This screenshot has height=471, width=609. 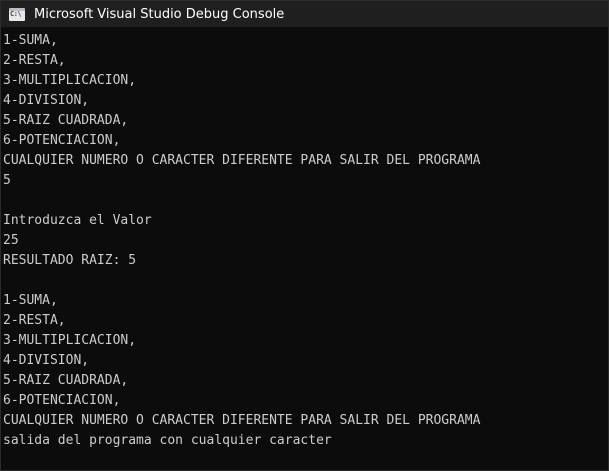 I want to click on console-app-icon: C:\, so click(x=17, y=14).